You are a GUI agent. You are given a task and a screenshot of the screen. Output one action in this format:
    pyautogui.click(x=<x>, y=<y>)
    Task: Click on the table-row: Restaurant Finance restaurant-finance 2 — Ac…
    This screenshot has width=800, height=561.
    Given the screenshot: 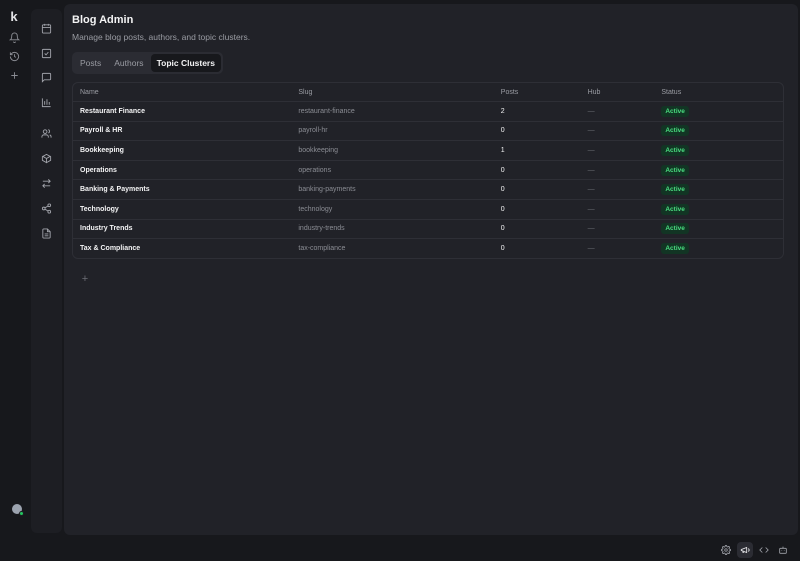 What is the action you would take?
    pyautogui.click(x=428, y=111)
    